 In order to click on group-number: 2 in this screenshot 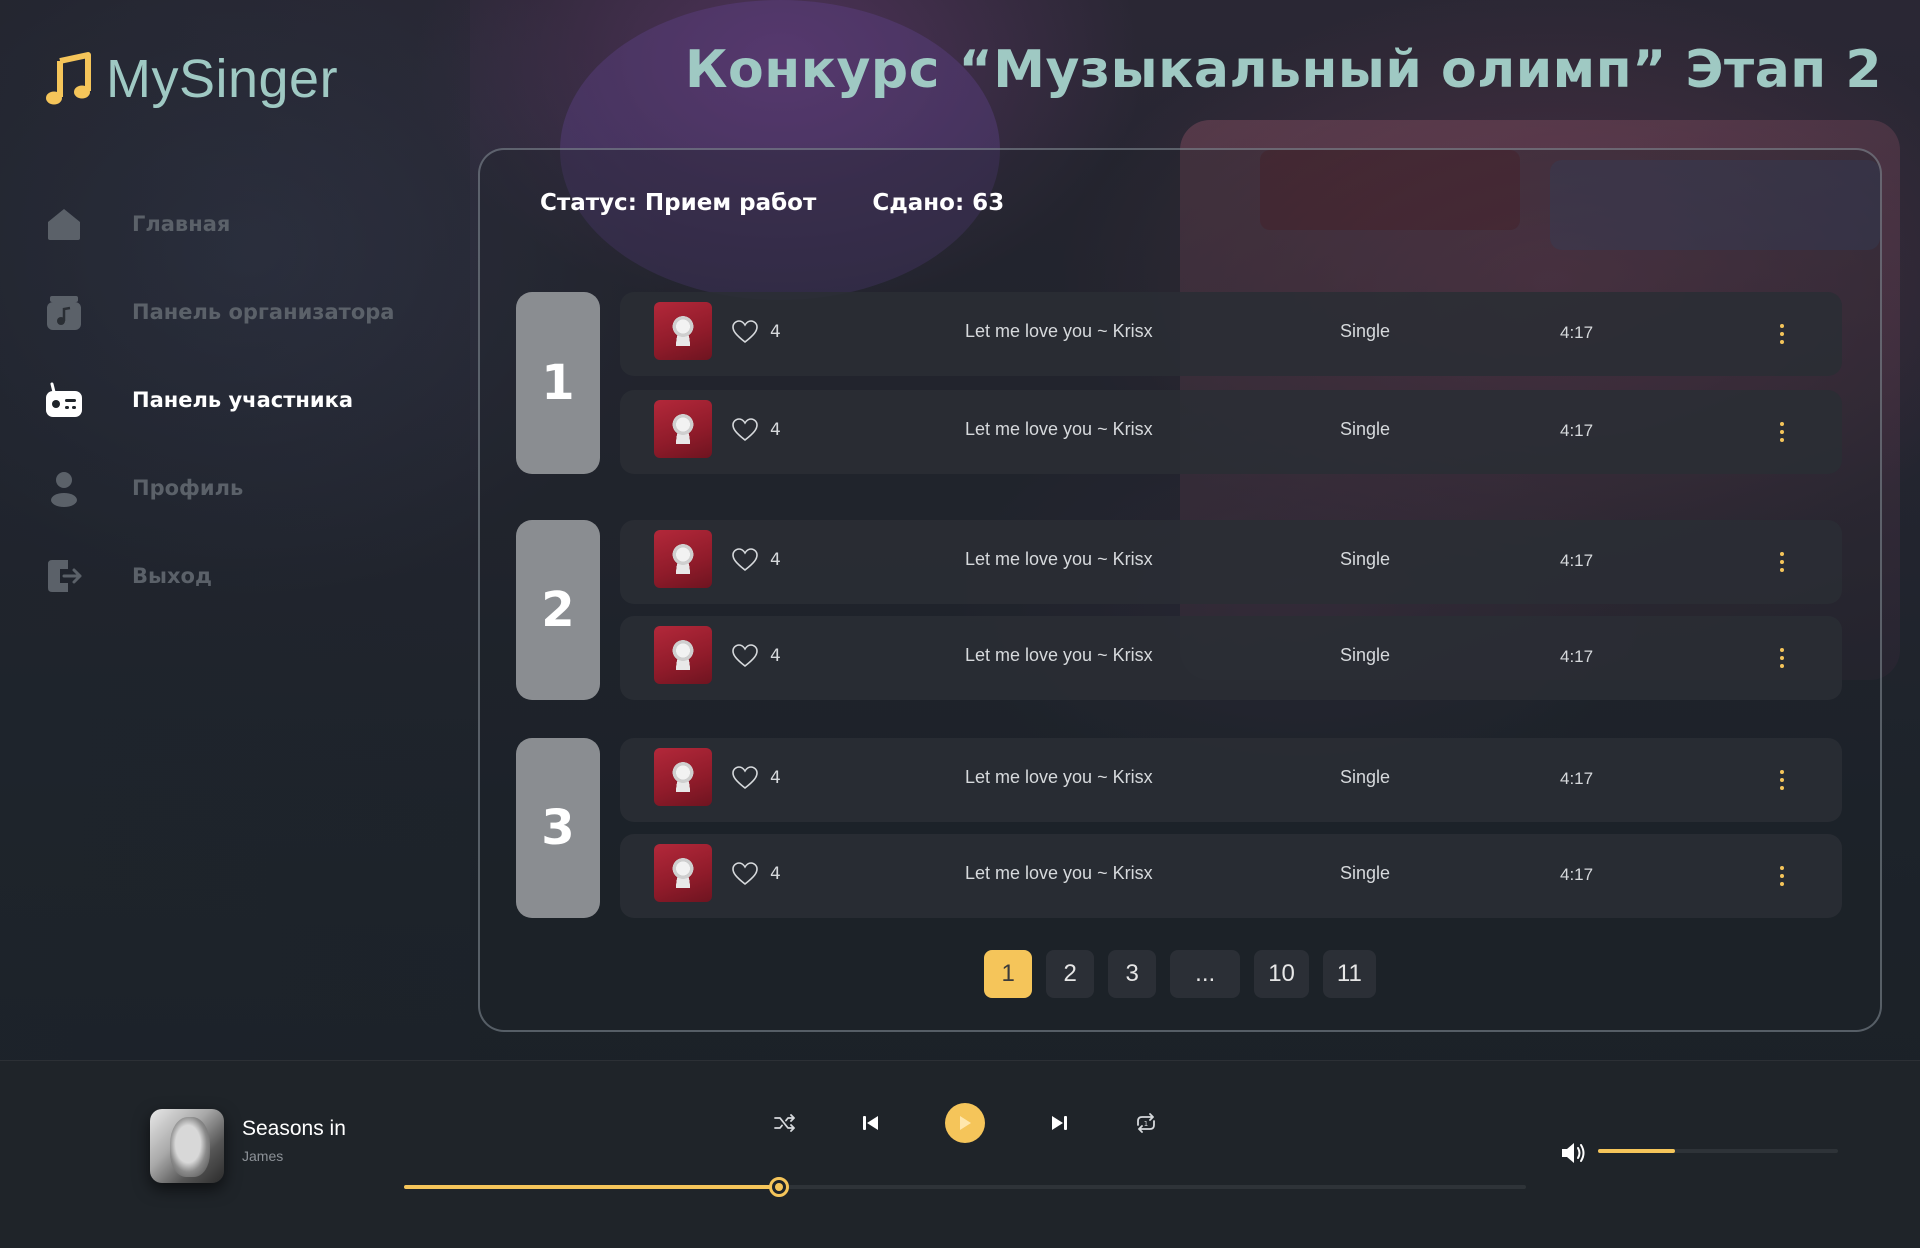, I will do `click(558, 610)`.